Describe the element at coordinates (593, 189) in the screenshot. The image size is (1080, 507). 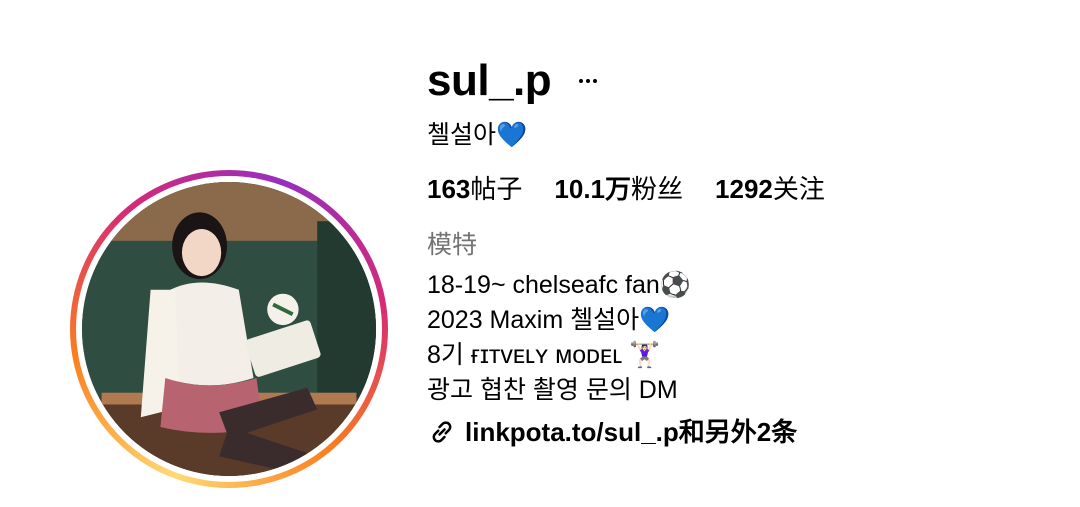
I see `stat-followers-count: 10.1万` at that location.